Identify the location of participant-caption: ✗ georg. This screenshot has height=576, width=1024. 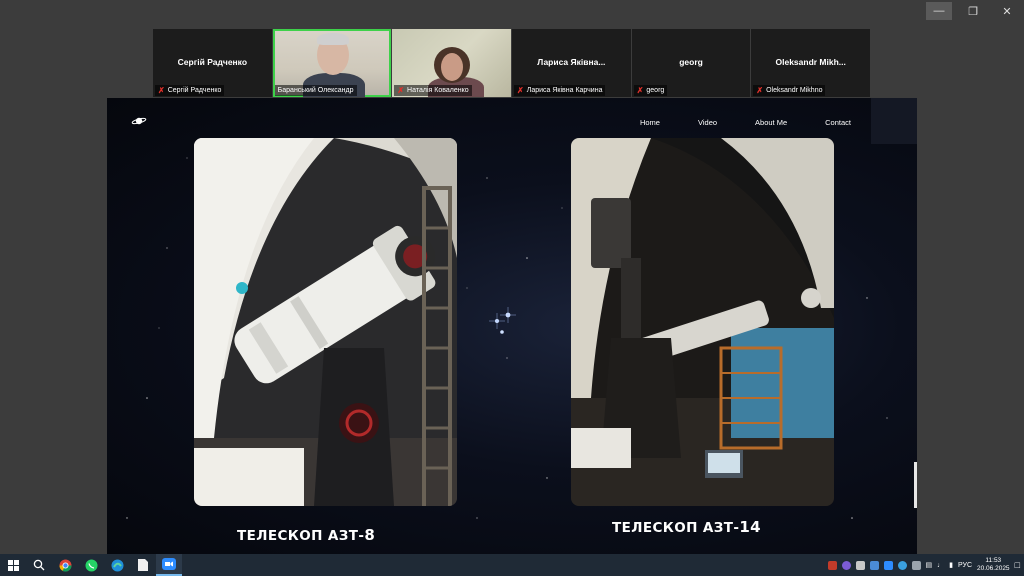
(650, 90).